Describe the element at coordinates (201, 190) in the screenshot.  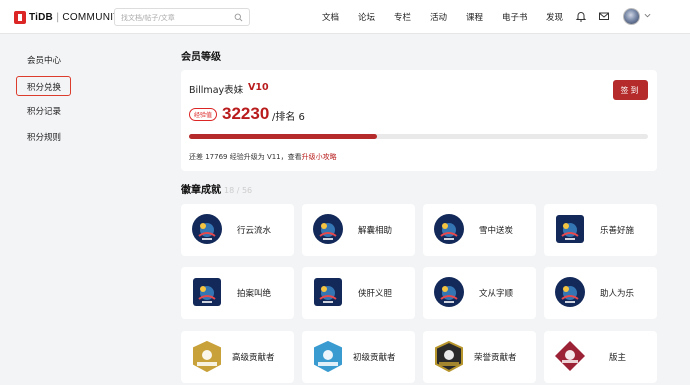
I see `badges-title: 徽章成就` at that location.